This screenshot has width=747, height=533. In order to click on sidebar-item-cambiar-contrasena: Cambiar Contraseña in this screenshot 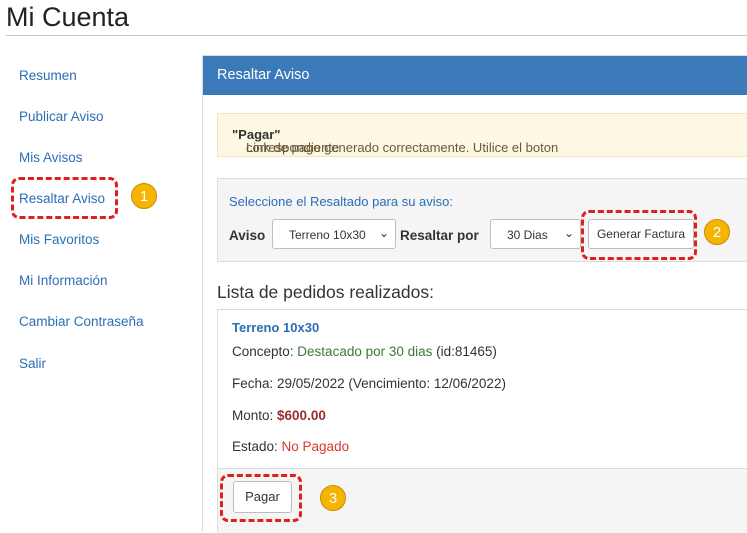, I will do `click(81, 321)`.